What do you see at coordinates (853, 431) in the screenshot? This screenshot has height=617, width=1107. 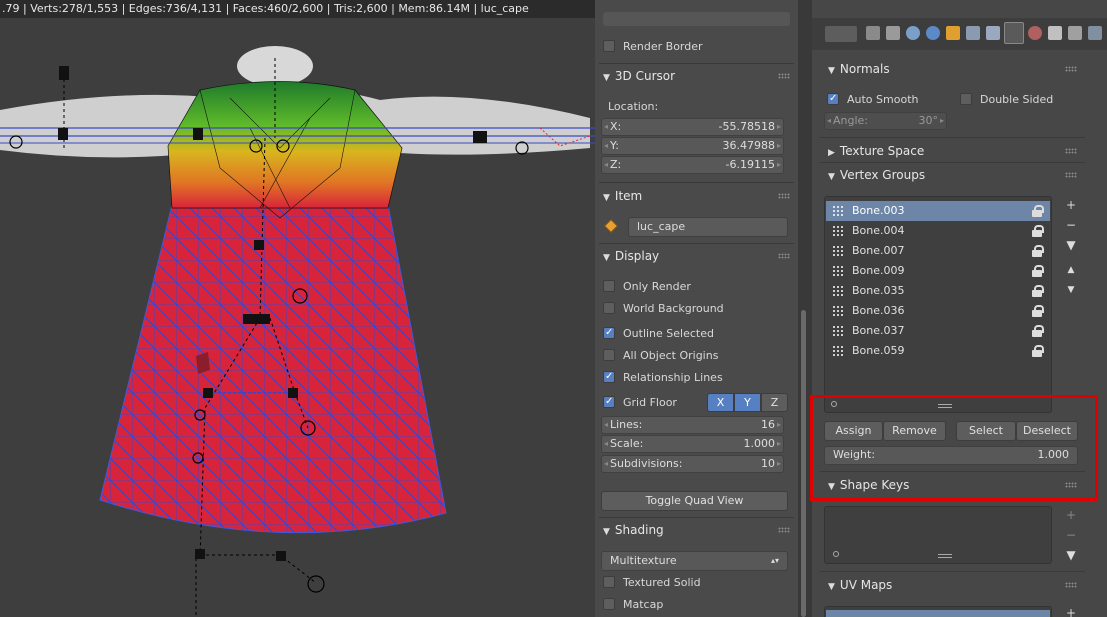 I see `assign-button: Assign` at bounding box center [853, 431].